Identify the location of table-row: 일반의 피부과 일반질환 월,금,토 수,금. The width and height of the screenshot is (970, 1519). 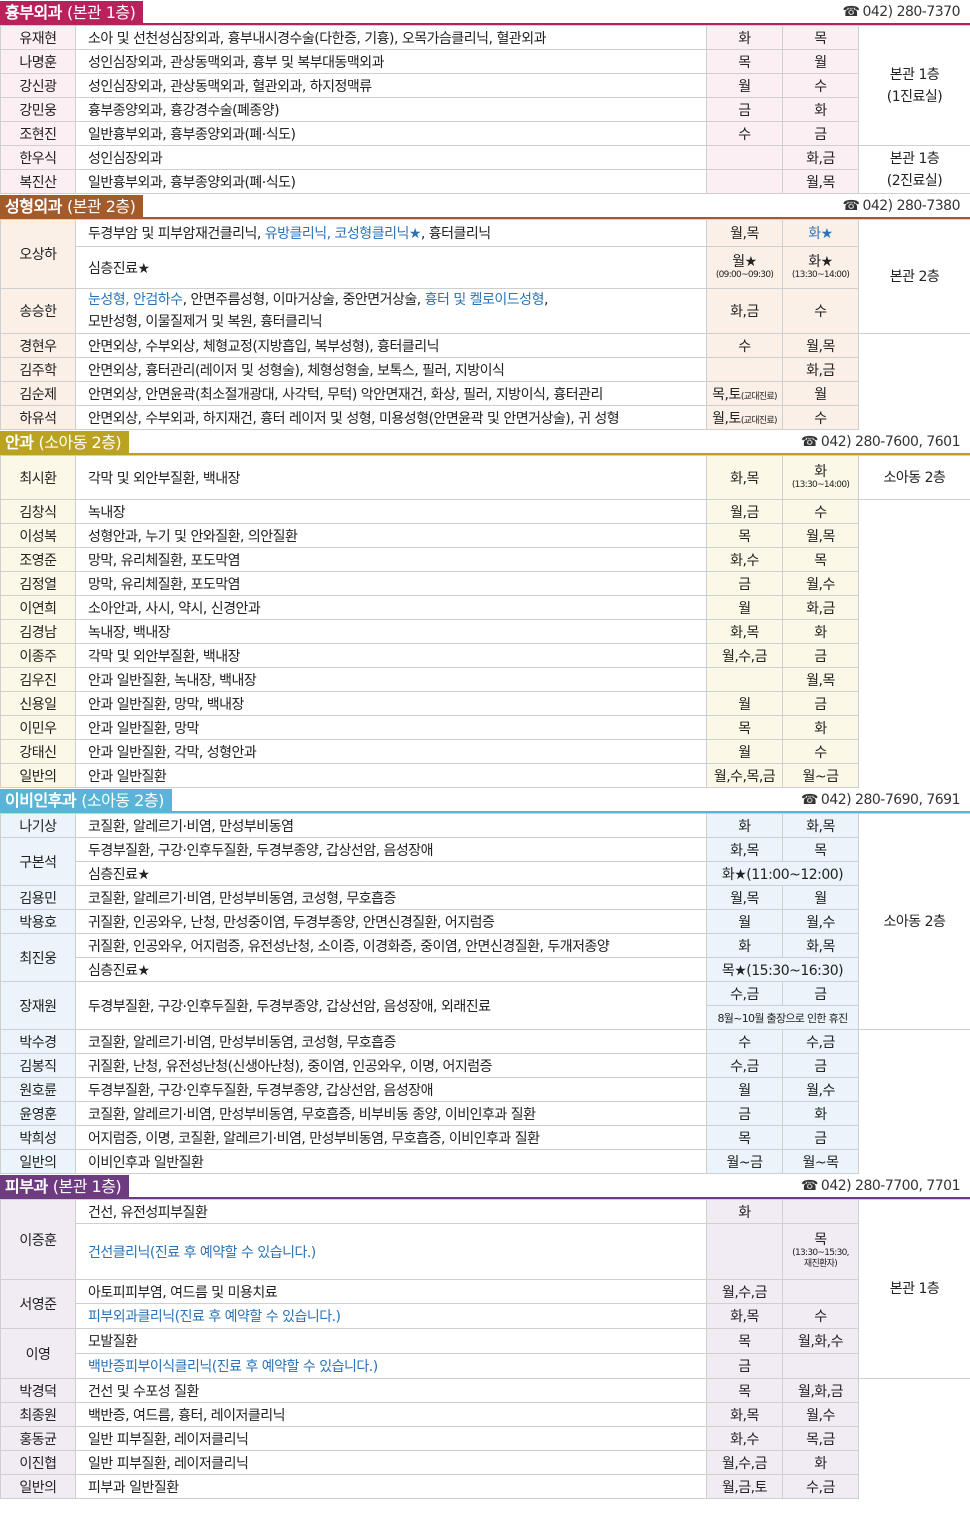
(485, 1486).